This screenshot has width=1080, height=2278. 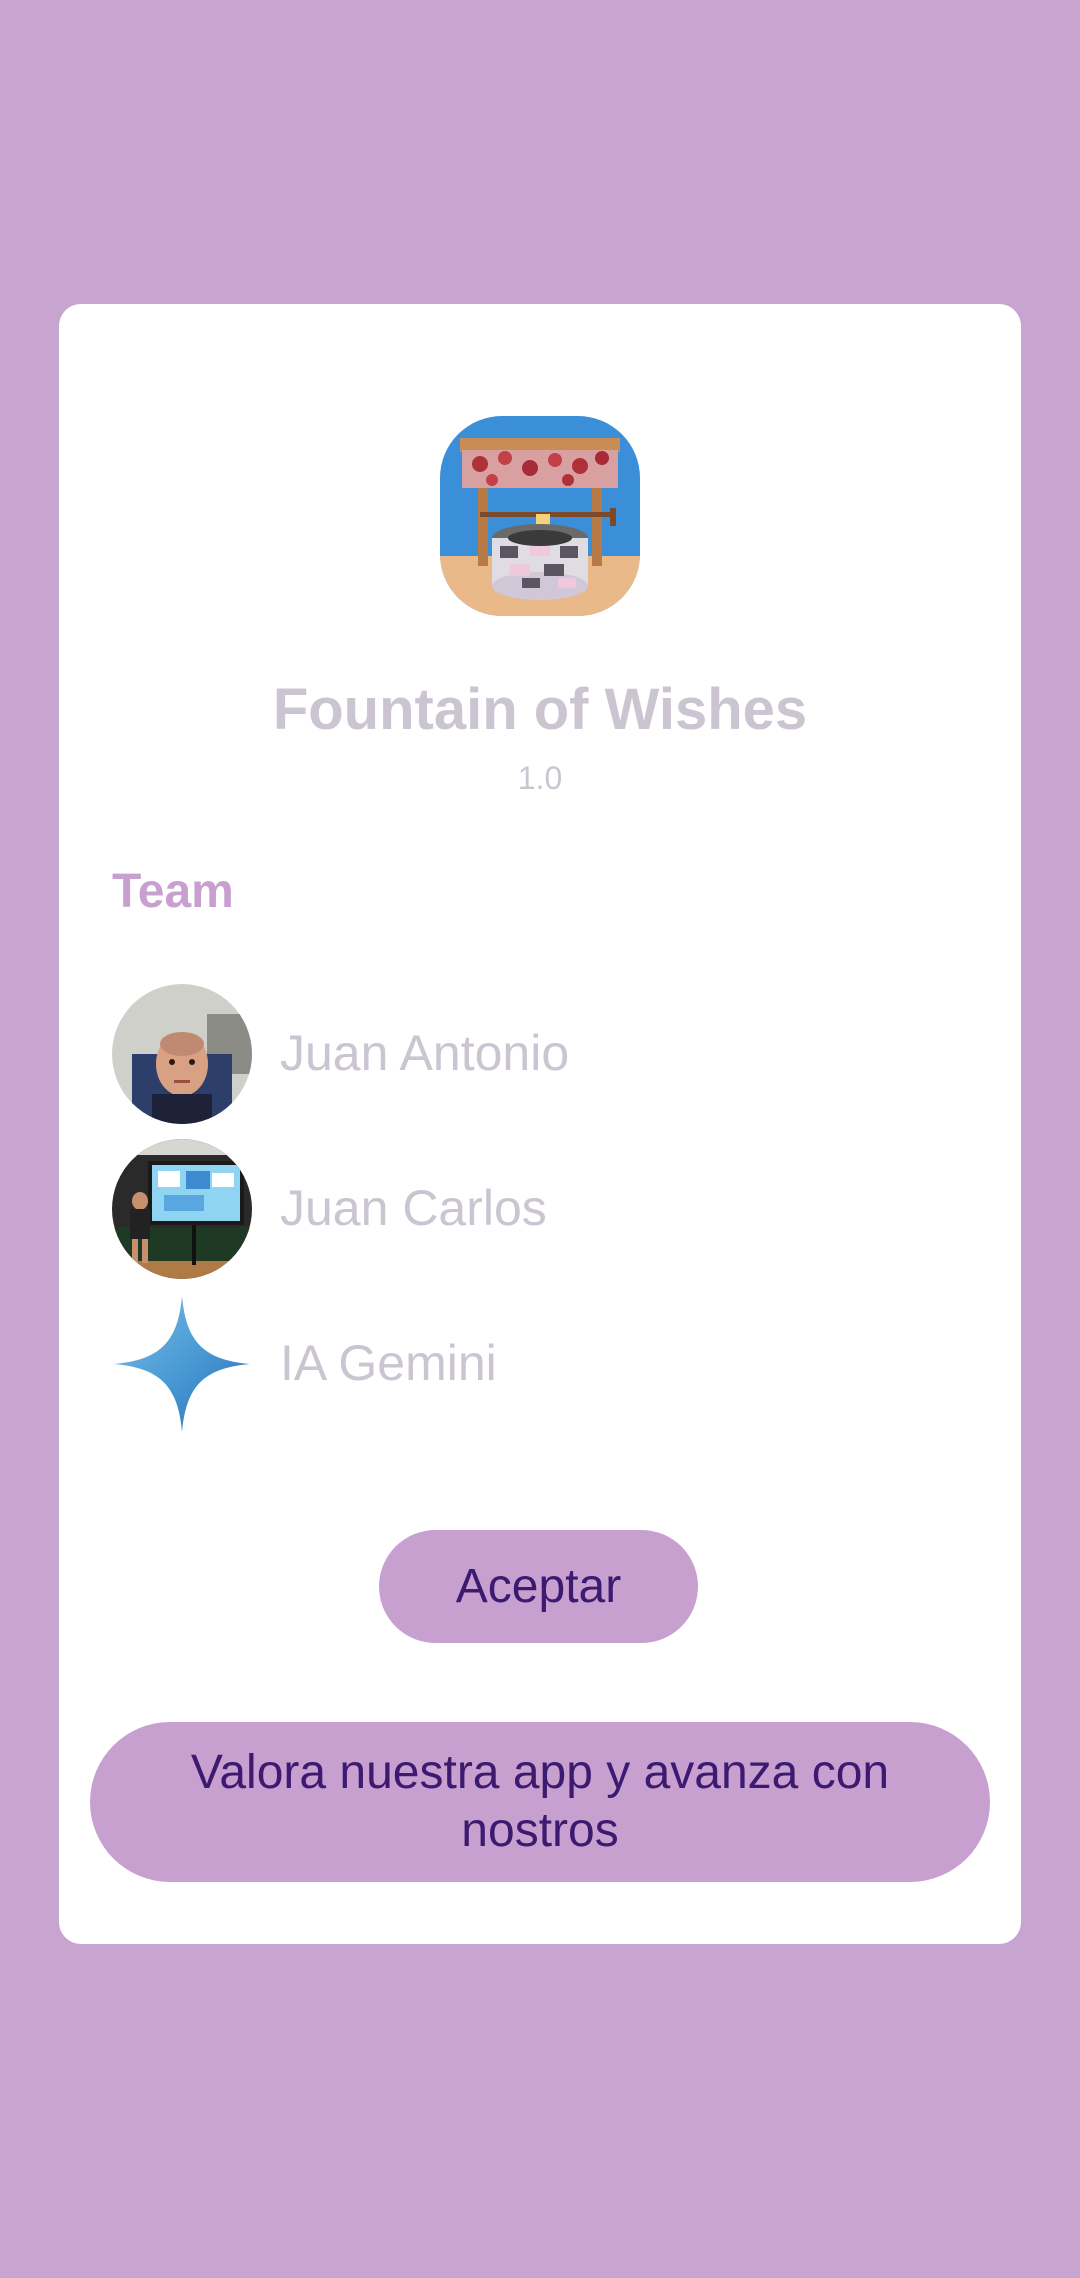 What do you see at coordinates (542, 1364) in the screenshot?
I see `team-member: IA Gemini` at bounding box center [542, 1364].